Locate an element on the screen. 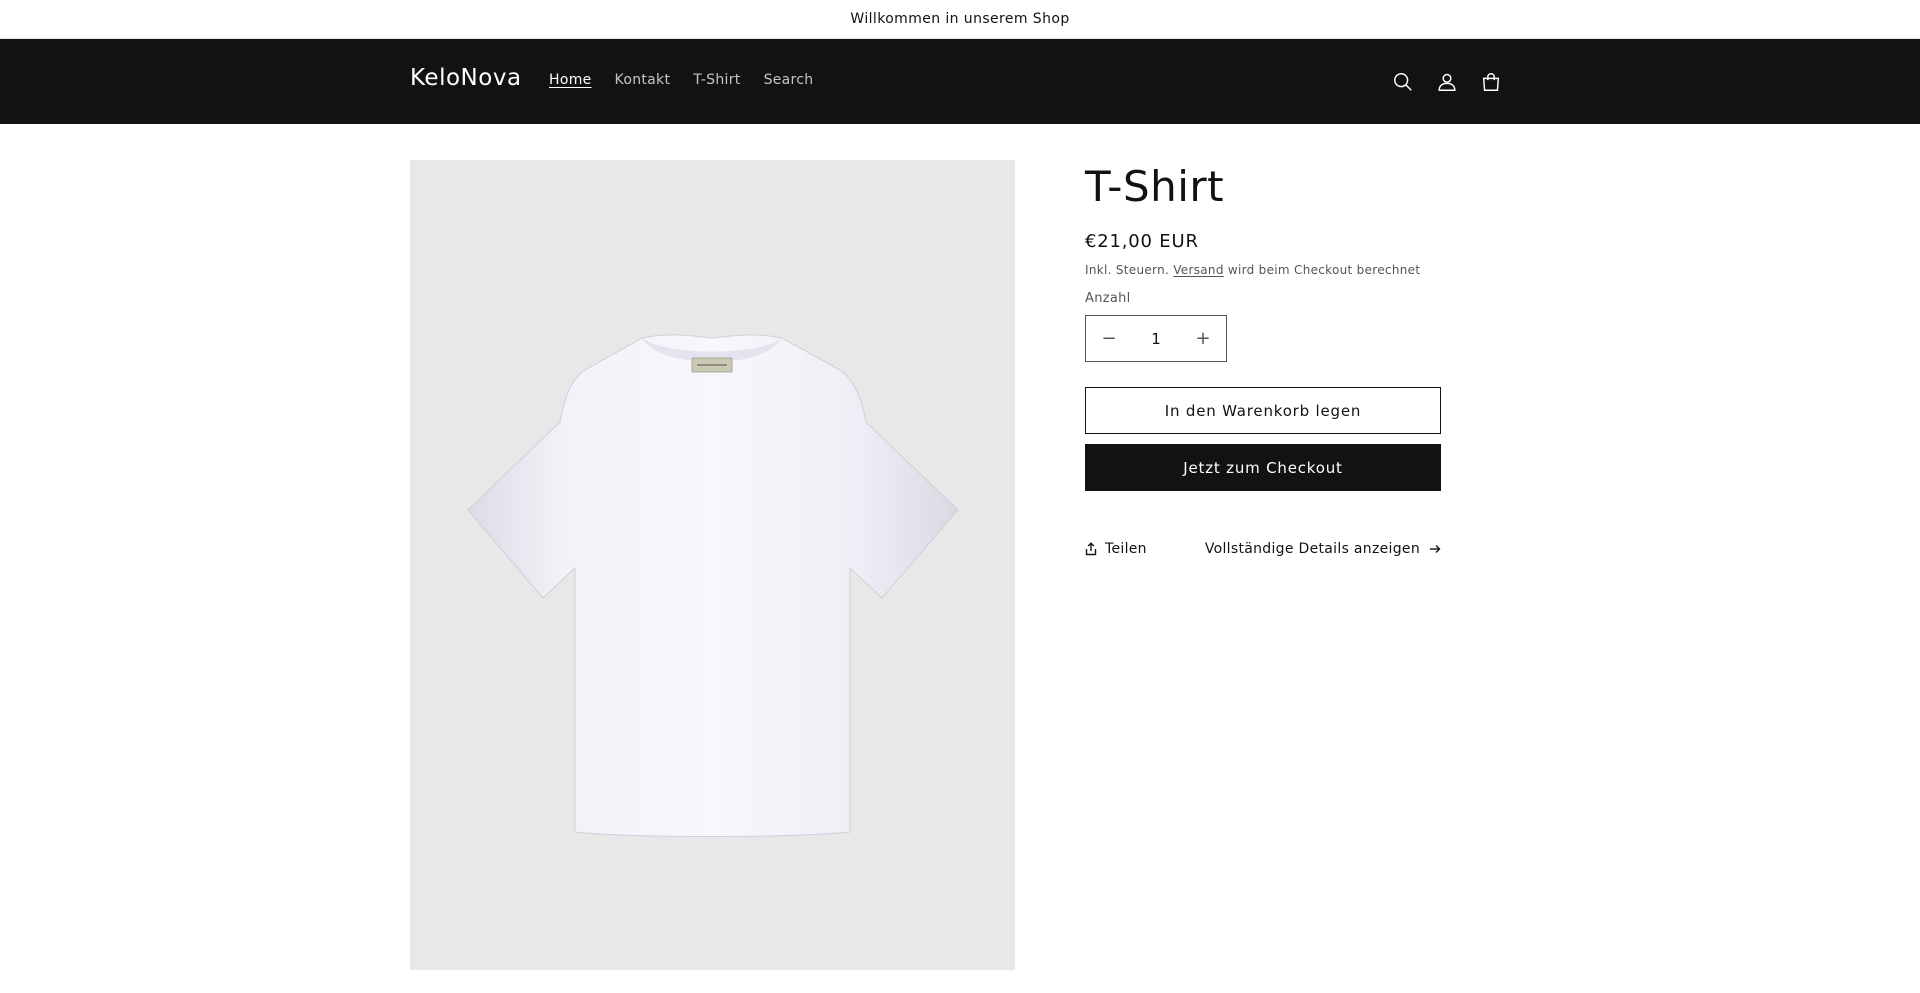 This screenshot has width=1920, height=993. share-label: Teilen is located at coordinates (1126, 549).